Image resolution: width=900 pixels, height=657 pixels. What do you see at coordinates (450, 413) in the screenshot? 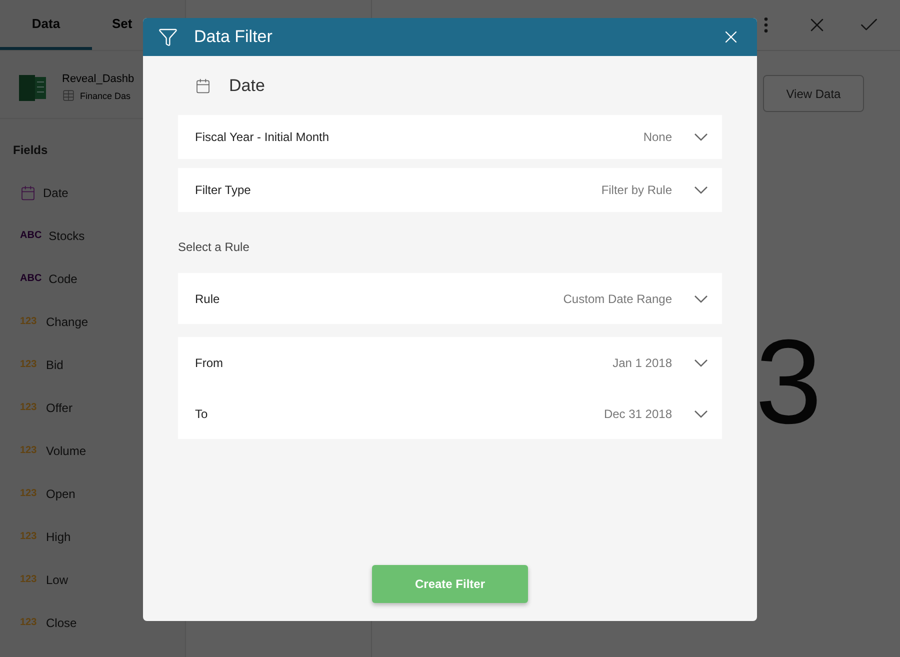
I see `dropdown-row: To Dec 31 2018` at bounding box center [450, 413].